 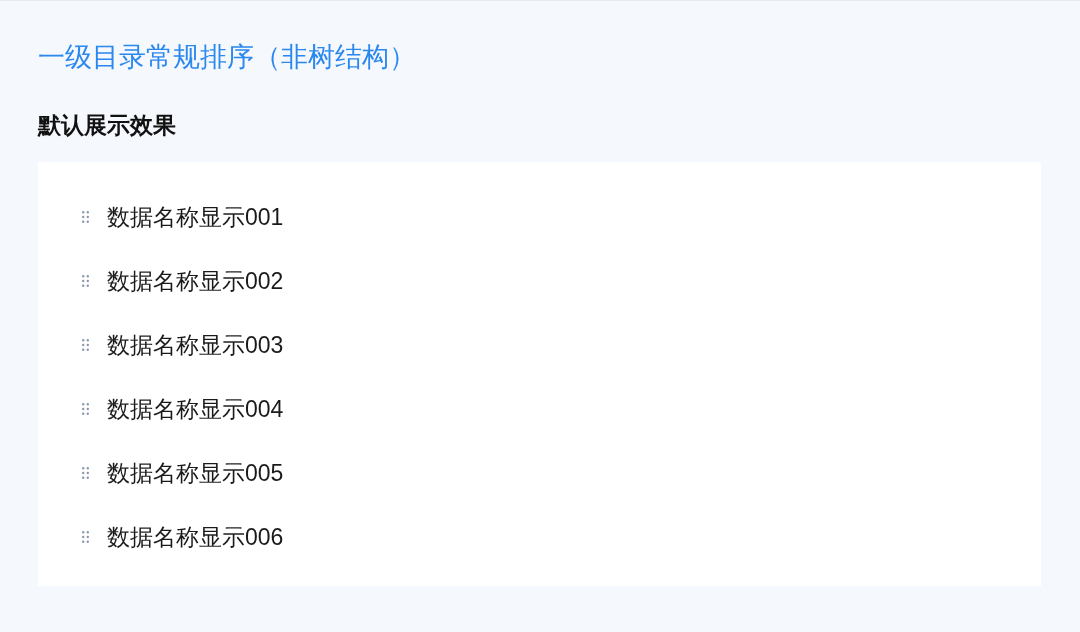 What do you see at coordinates (195, 537) in the screenshot?
I see `item-label: 数据名称显示006` at bounding box center [195, 537].